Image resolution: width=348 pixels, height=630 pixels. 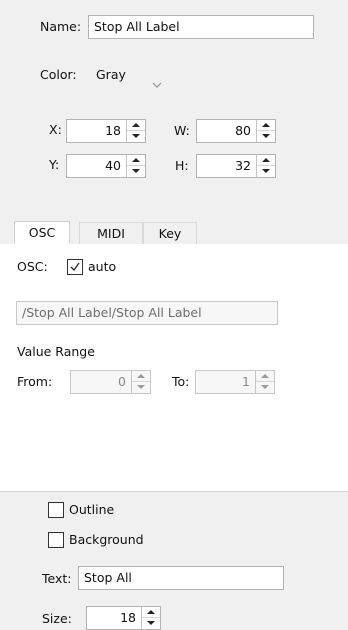 What do you see at coordinates (35, 381) in the screenshot?
I see `from-label: From:` at bounding box center [35, 381].